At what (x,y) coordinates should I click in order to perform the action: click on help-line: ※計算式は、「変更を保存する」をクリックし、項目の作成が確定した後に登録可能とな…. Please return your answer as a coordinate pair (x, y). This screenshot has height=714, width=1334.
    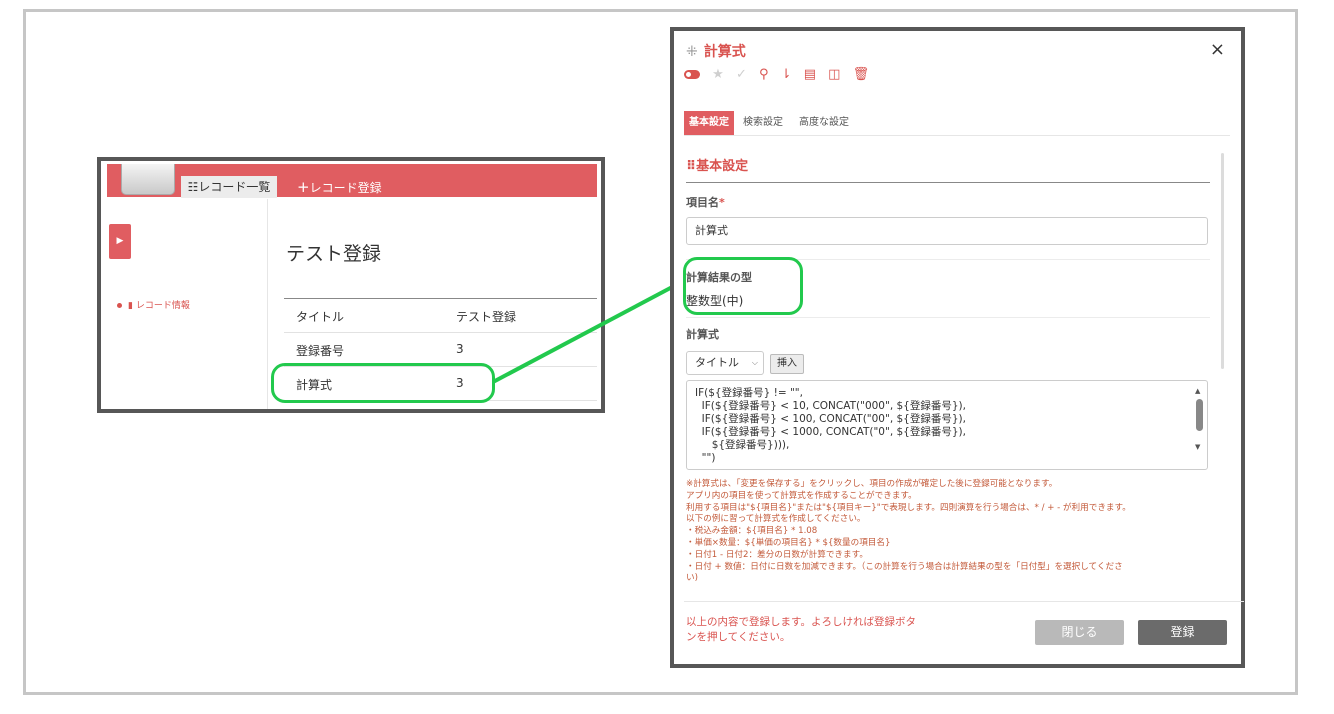
    Looking at the image, I should click on (872, 484).